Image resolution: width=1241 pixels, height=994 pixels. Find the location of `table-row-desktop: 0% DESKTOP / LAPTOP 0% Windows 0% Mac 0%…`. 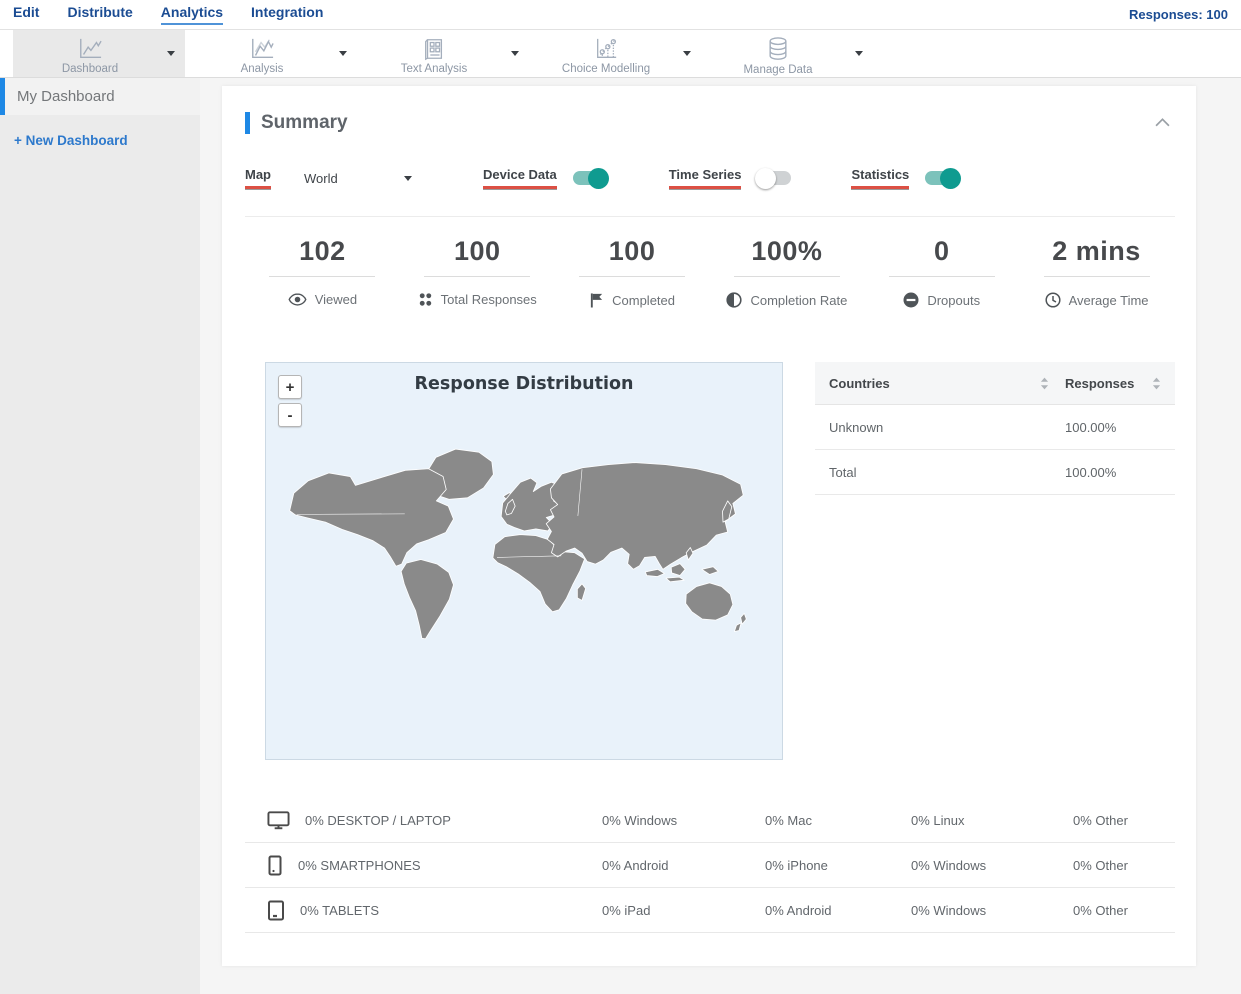

table-row-desktop: 0% DESKTOP / LAPTOP 0% Windows 0% Mac 0%… is located at coordinates (710, 820).